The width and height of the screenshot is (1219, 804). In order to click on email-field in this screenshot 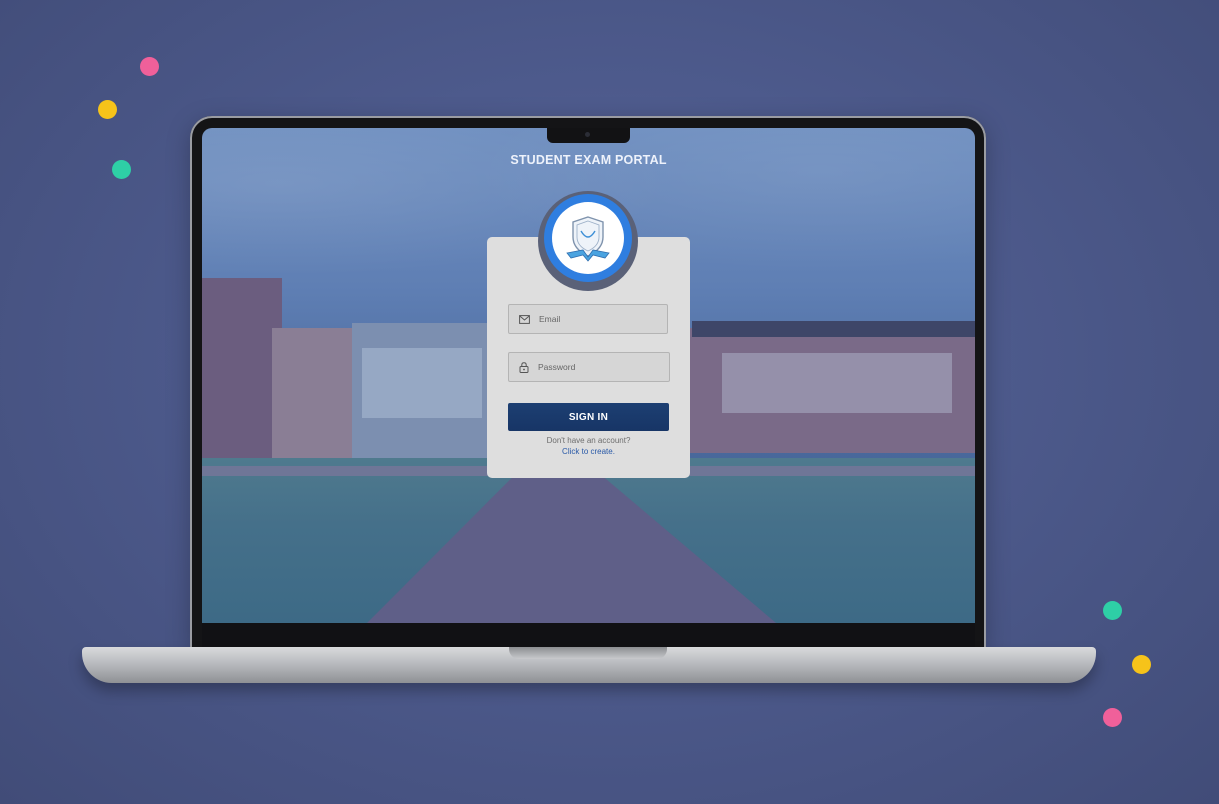, I will do `click(588, 319)`.